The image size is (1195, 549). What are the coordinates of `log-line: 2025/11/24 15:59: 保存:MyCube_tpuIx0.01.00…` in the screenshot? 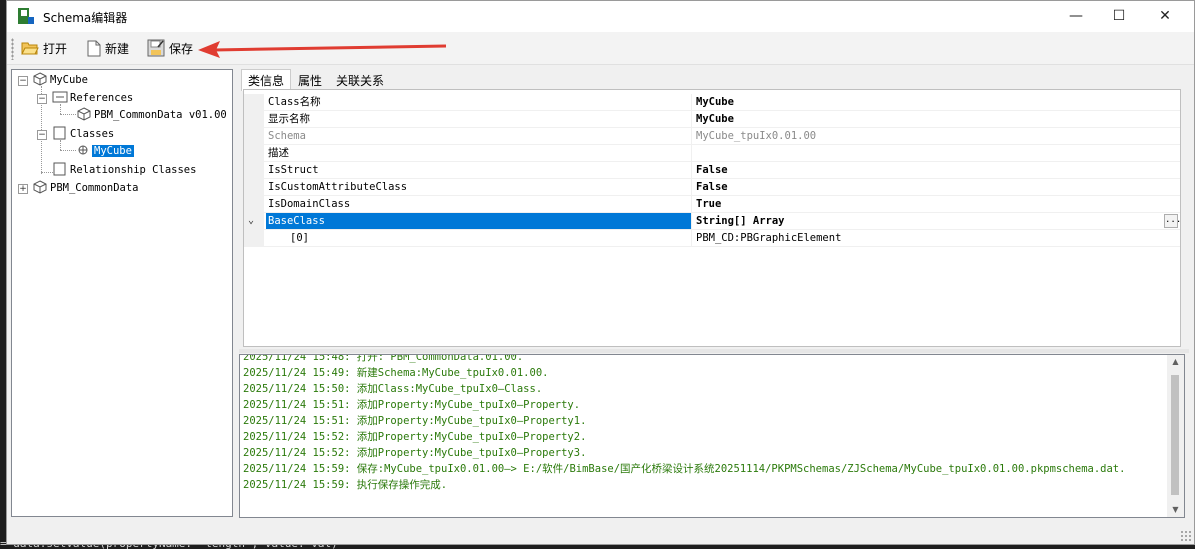 It's located at (684, 469).